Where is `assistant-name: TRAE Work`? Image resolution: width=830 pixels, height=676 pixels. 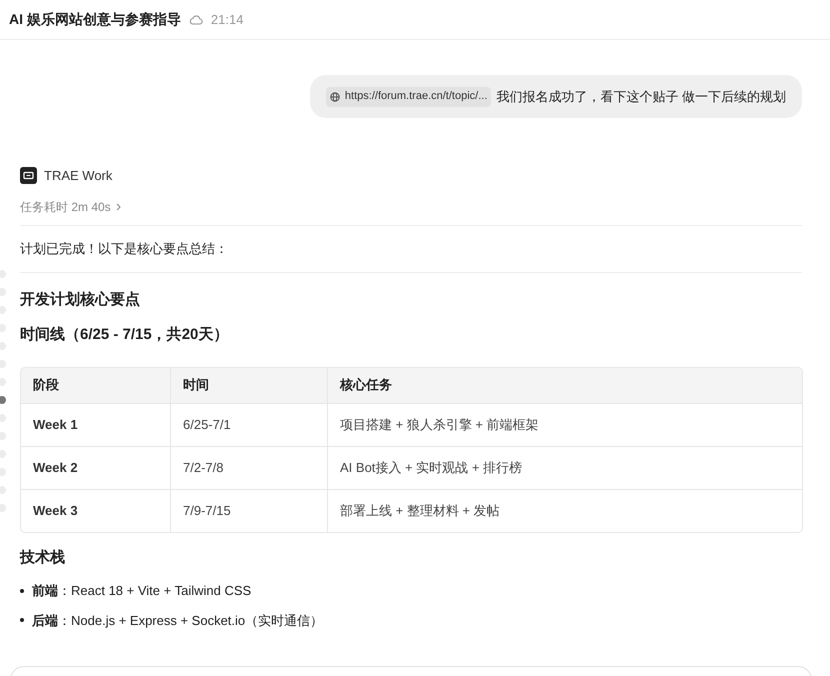
assistant-name: TRAE Work is located at coordinates (78, 176).